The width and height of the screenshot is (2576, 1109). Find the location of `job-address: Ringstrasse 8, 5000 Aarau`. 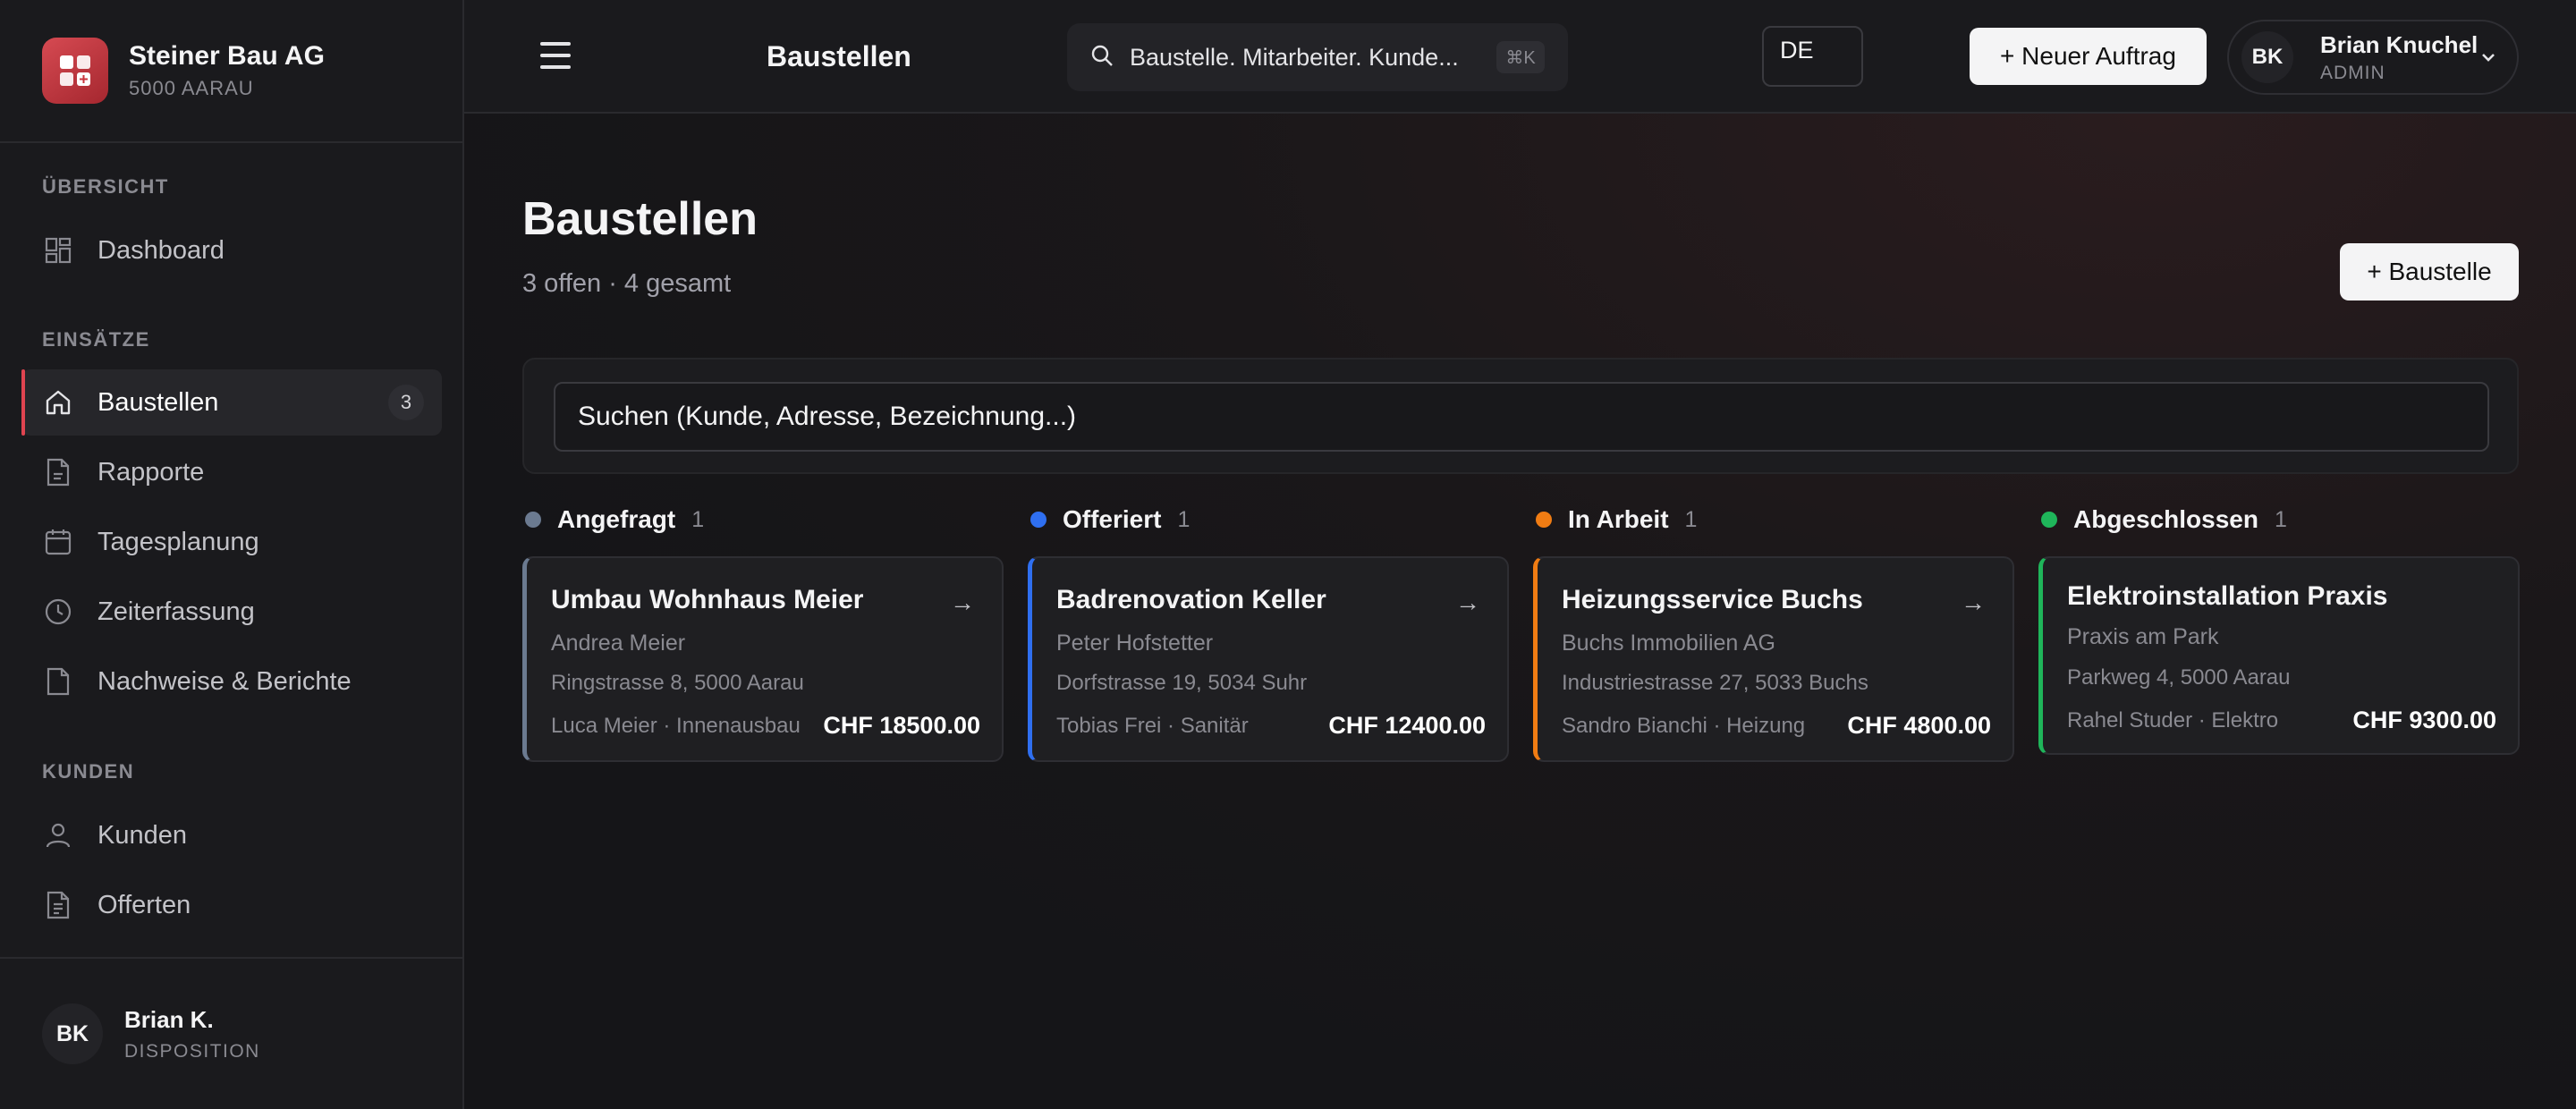

job-address: Ringstrasse 8, 5000 Aarau is located at coordinates (677, 683).